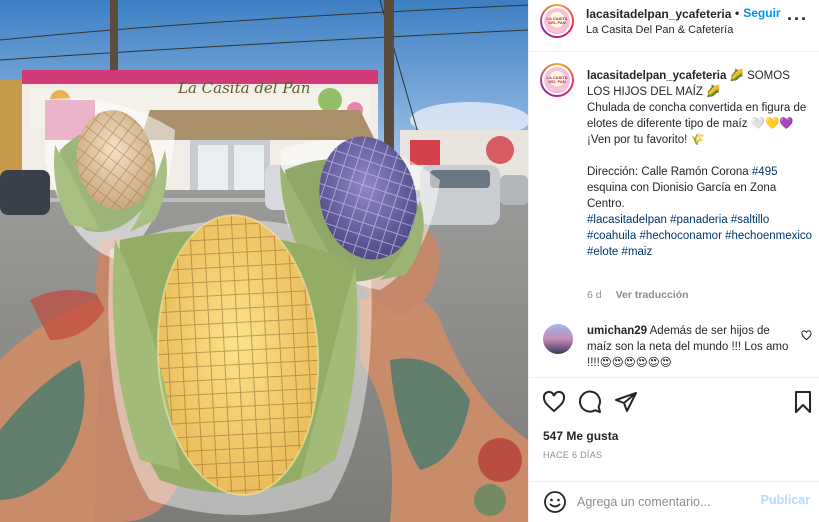 Image resolution: width=819 pixels, height=522 pixels. I want to click on commenter-avatar, so click(558, 339).